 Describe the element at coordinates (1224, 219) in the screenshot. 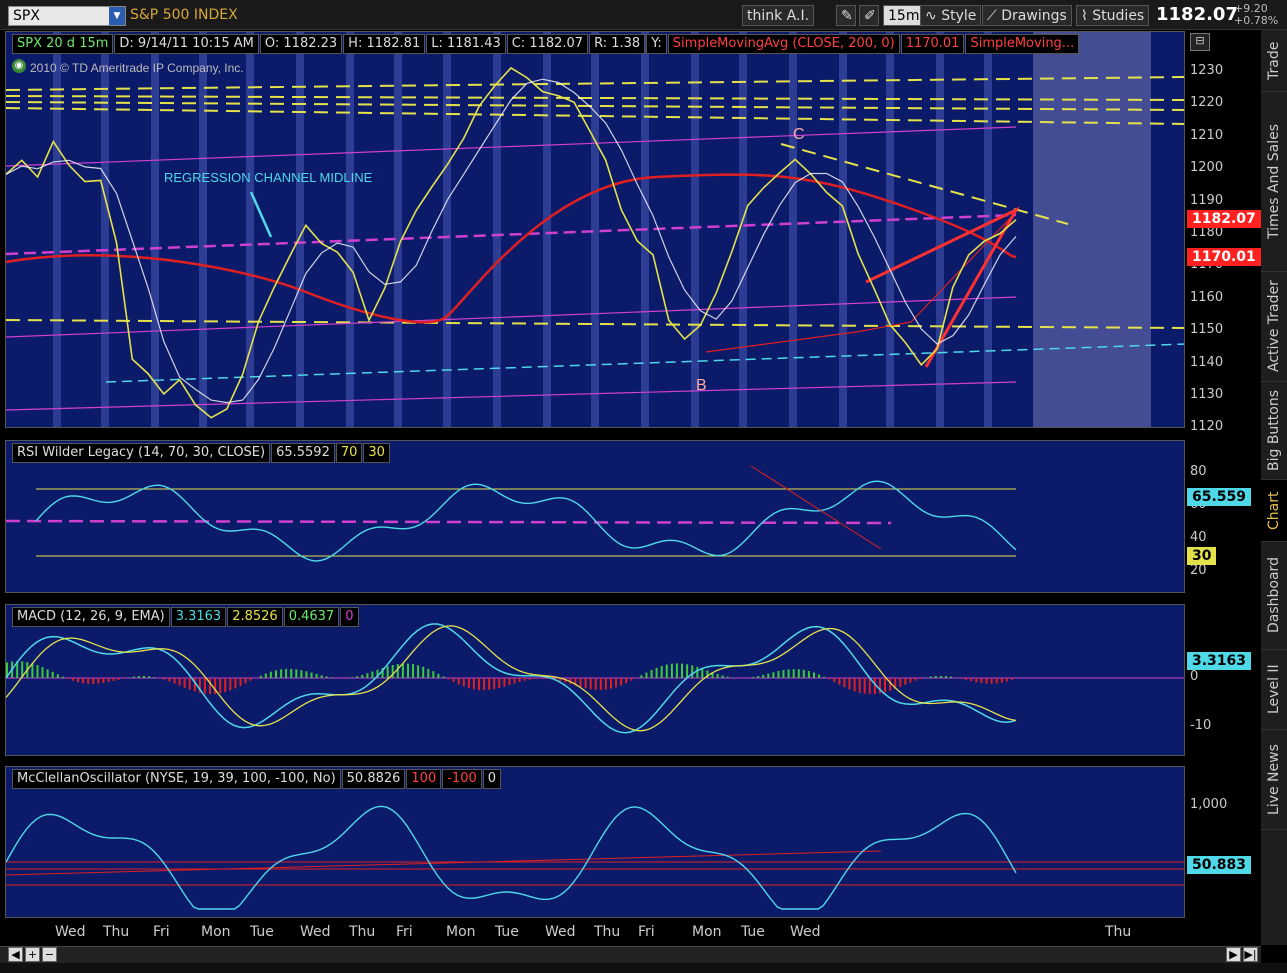

I see `last-price-tag-value: 1182.07` at that location.